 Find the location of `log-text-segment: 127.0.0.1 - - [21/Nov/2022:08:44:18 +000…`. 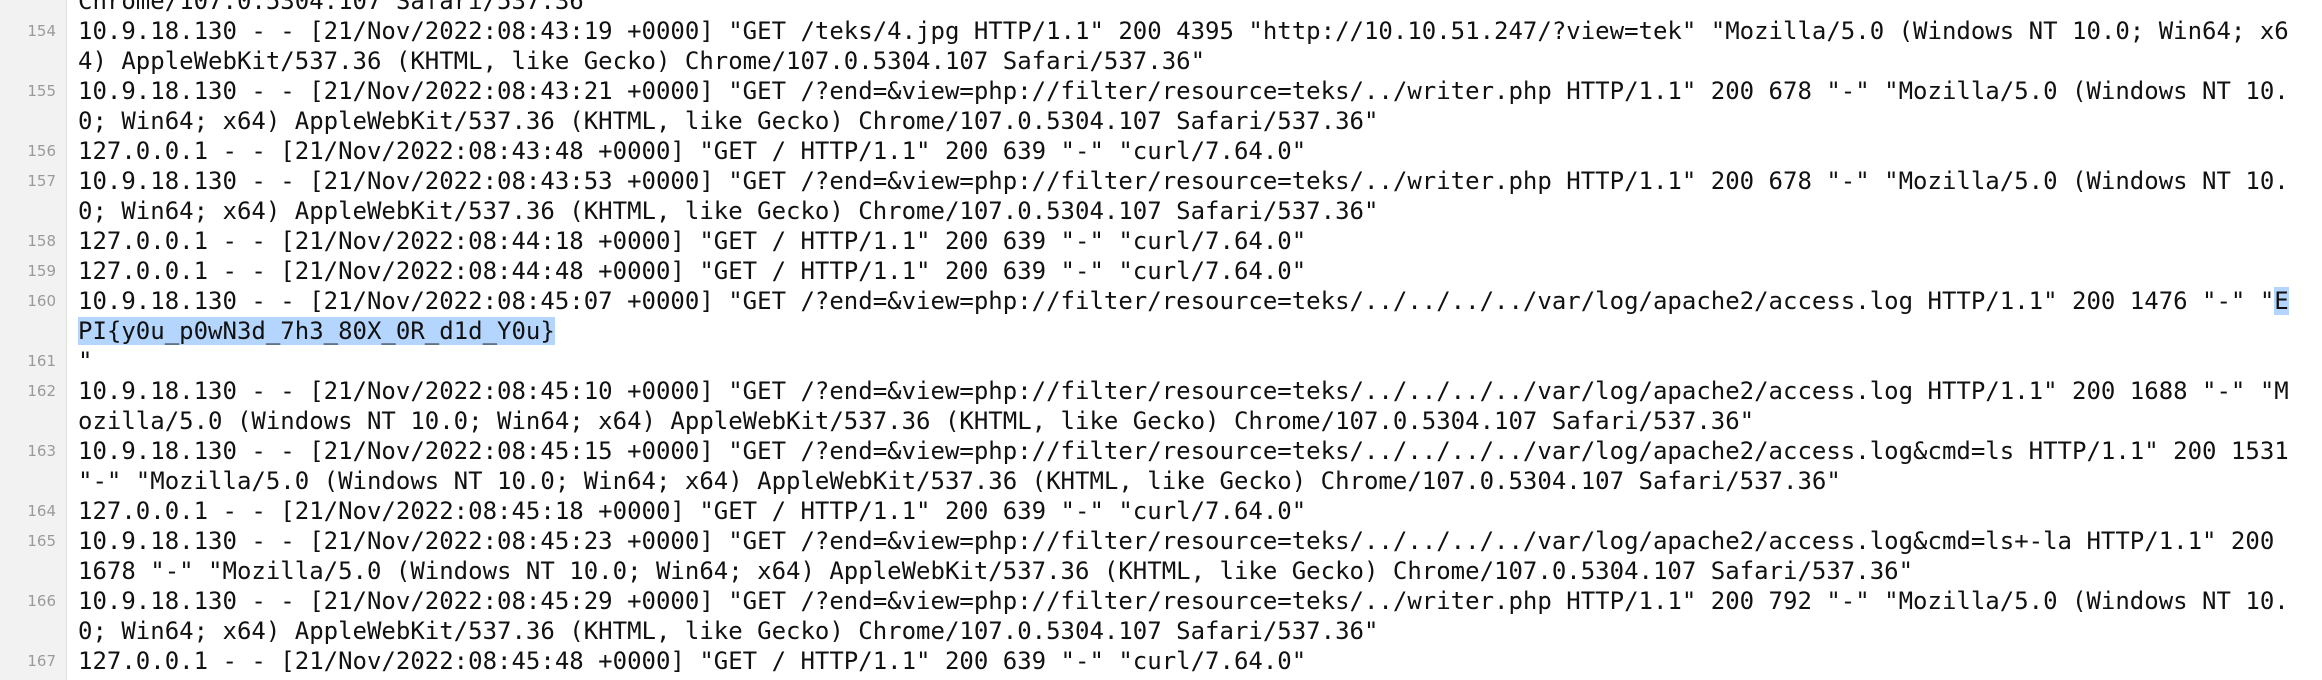

log-text-segment: 127.0.0.1 - - [21/Nov/2022:08:44:18 +000… is located at coordinates (692, 241).